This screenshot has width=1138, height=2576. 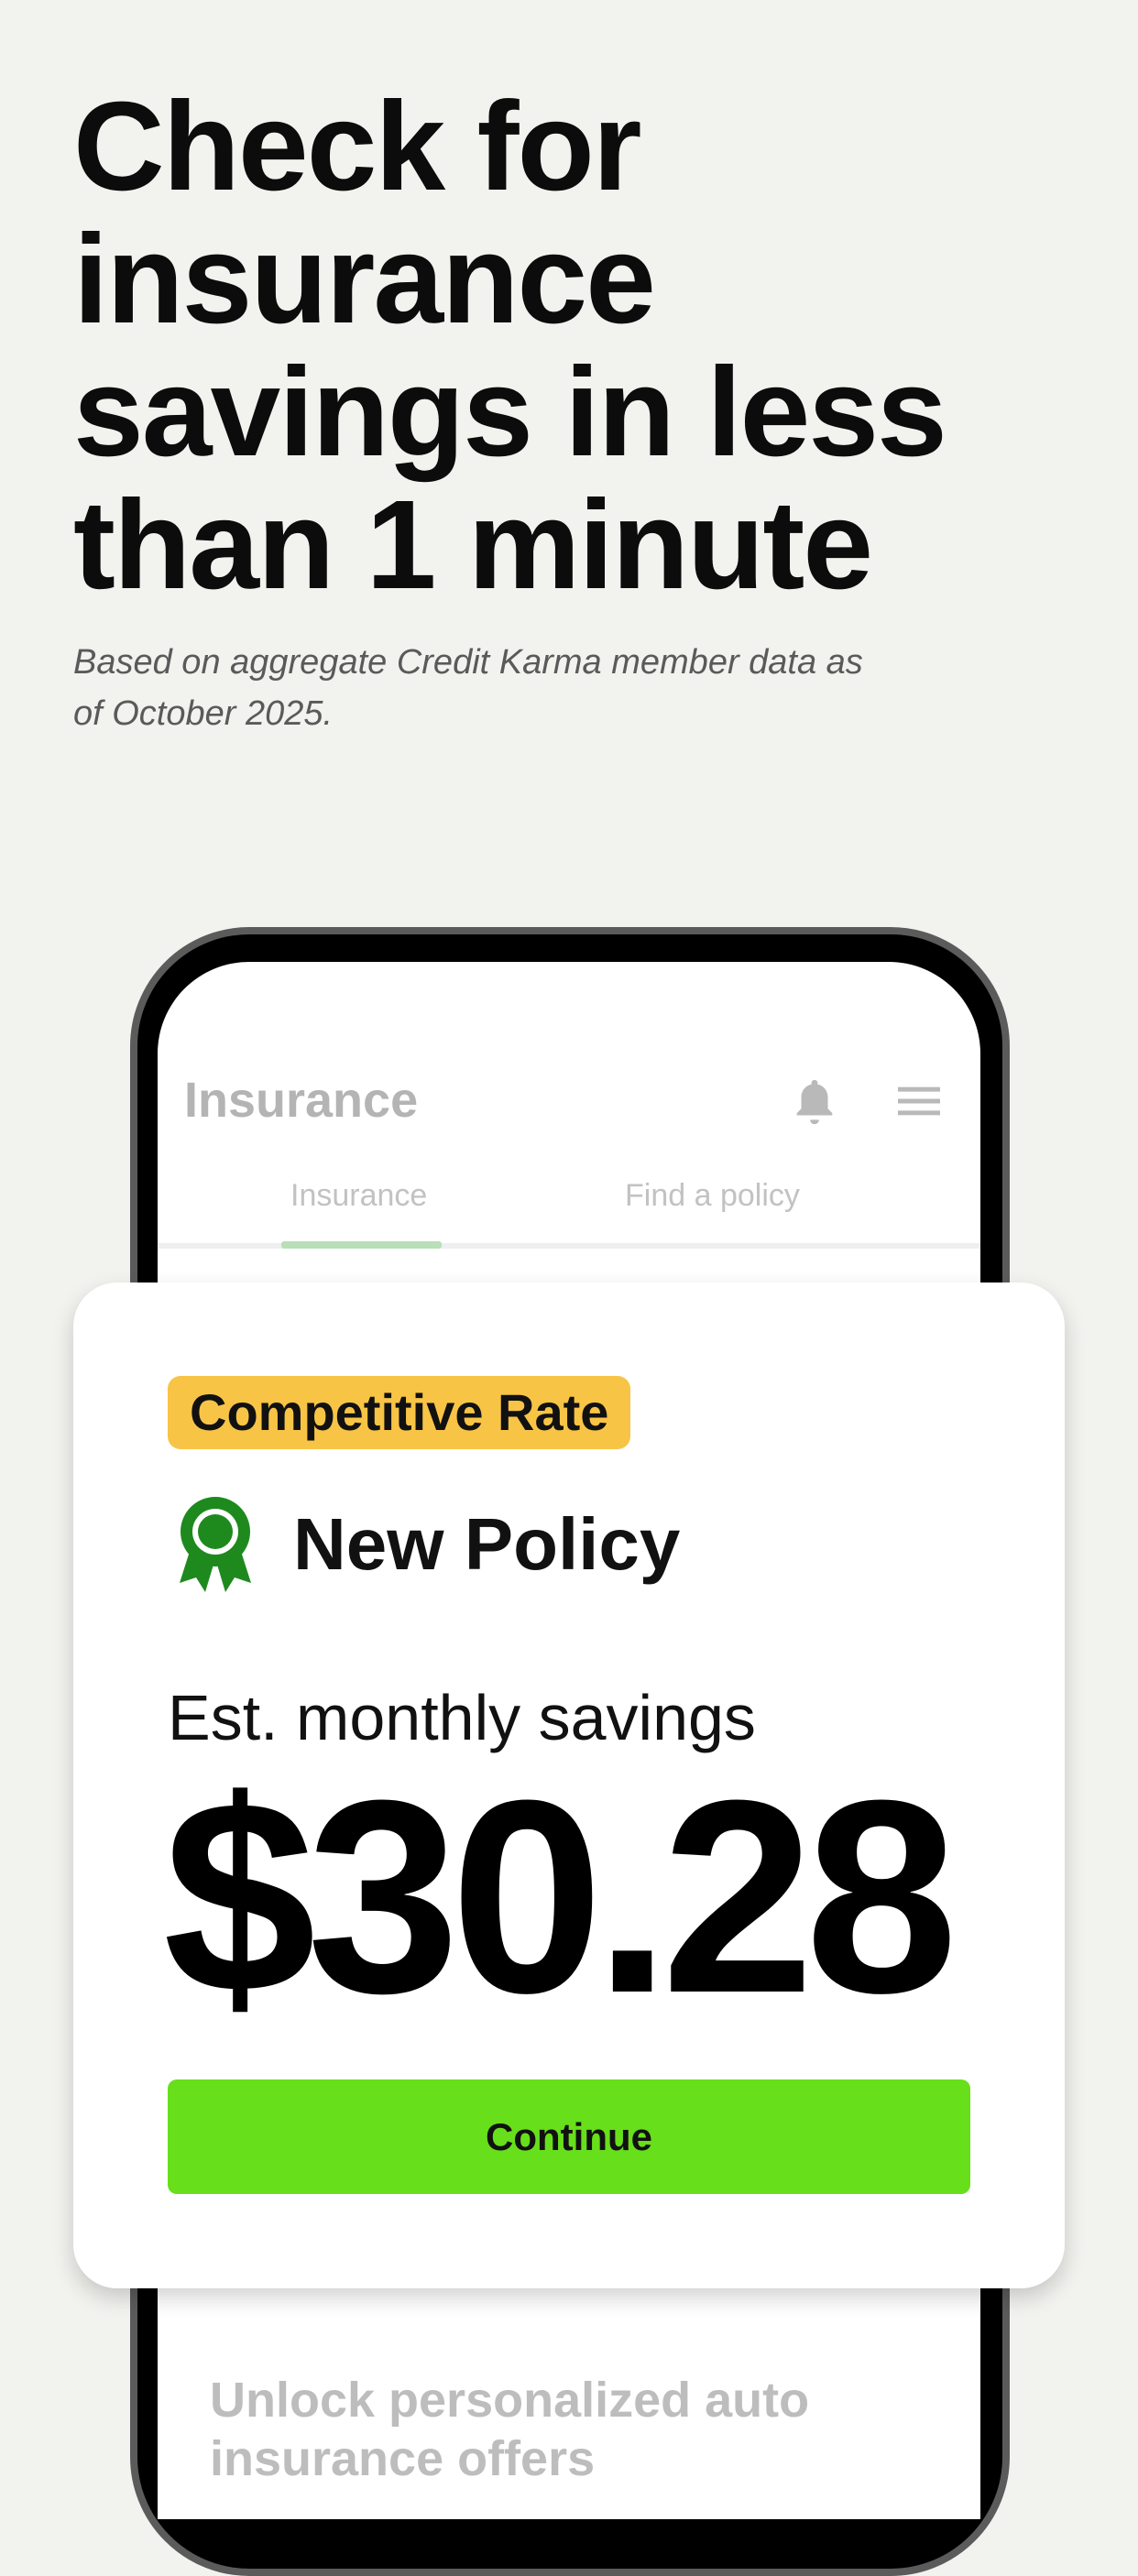 I want to click on tab-insurance: Insurance, so click(x=358, y=1196).